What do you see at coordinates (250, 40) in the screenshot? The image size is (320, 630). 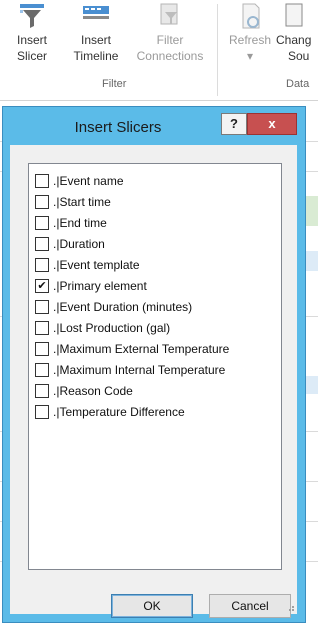 I see `refresh-label: Refresh` at bounding box center [250, 40].